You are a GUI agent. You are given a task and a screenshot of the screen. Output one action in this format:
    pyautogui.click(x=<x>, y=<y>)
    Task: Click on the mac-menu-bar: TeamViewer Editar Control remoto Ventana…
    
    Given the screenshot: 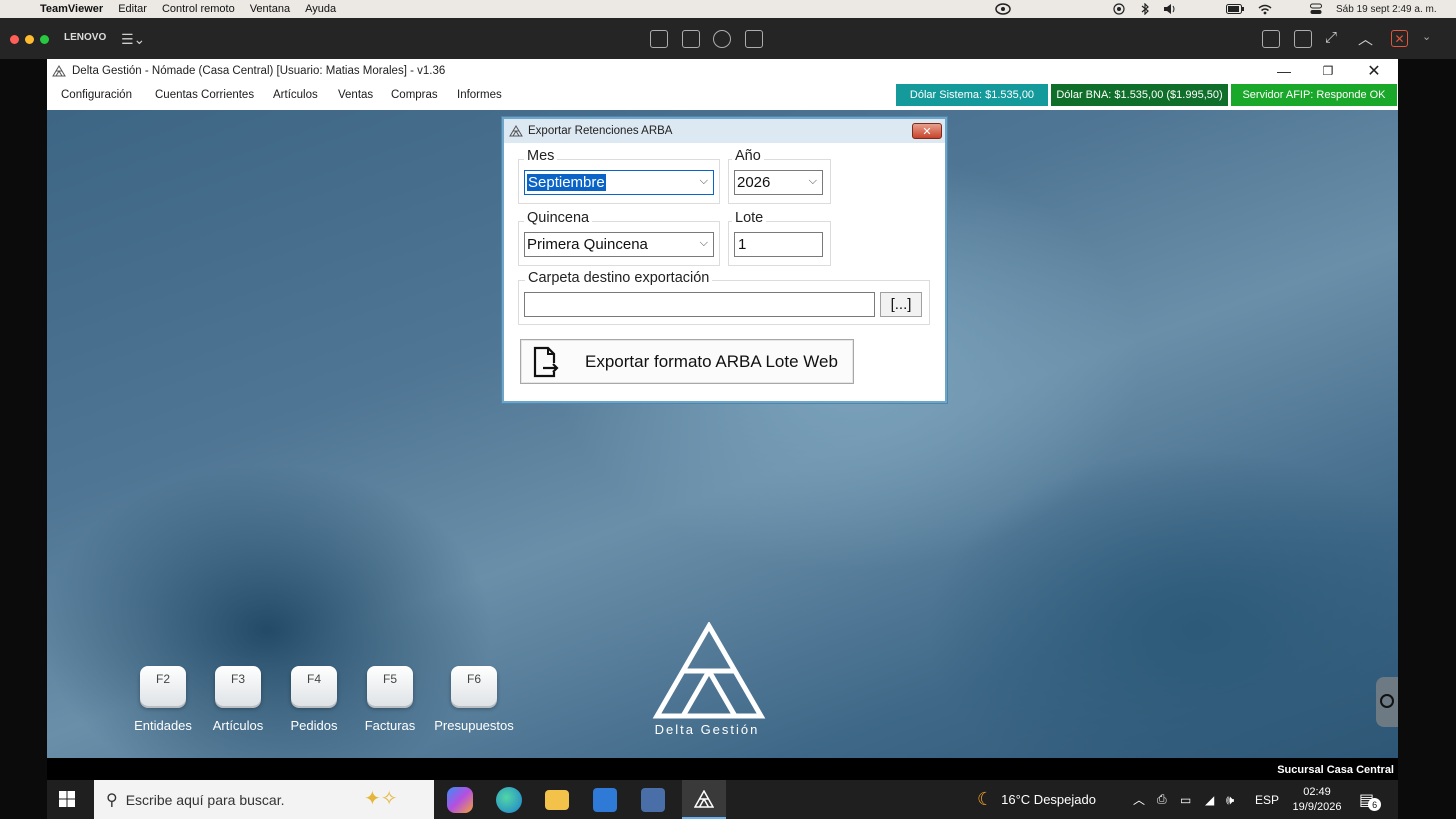 What is the action you would take?
    pyautogui.click(x=728, y=9)
    